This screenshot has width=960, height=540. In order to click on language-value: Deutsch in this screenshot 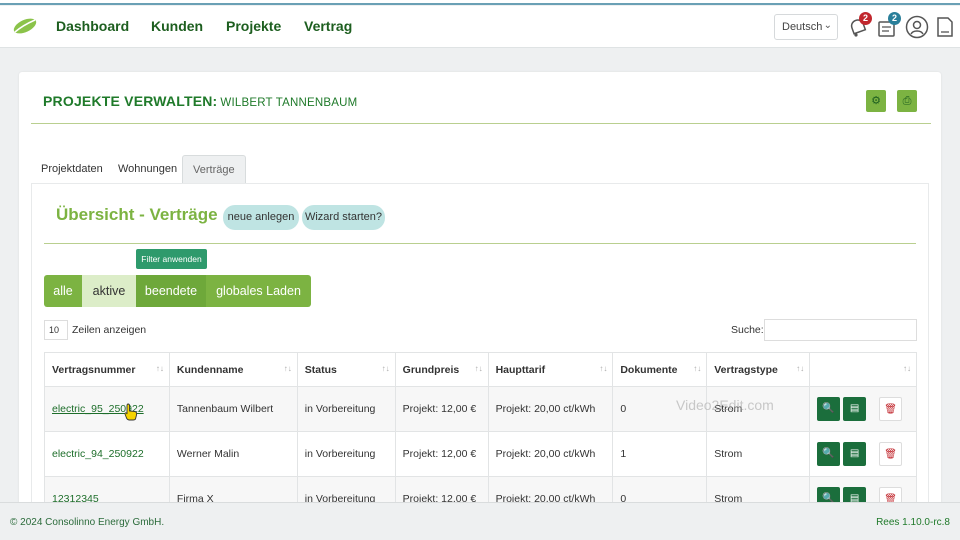, I will do `click(802, 27)`.